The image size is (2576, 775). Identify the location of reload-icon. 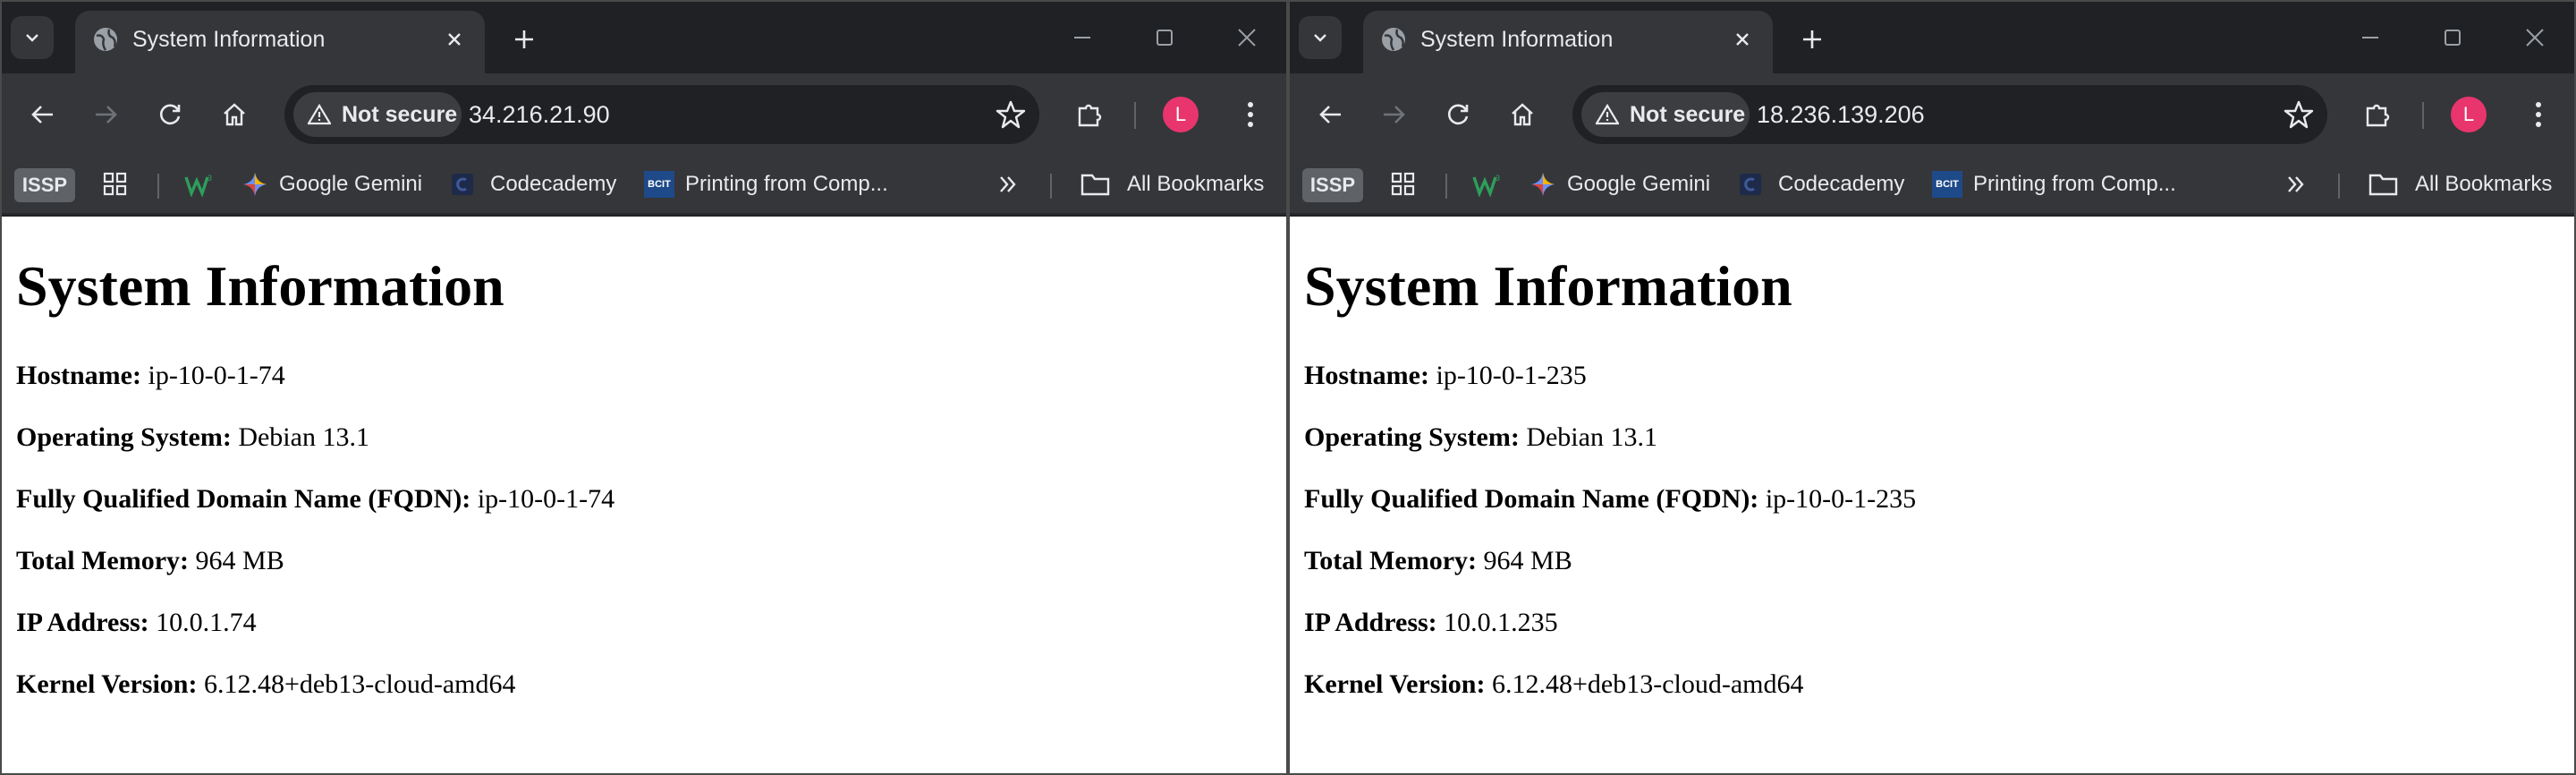
(1458, 114).